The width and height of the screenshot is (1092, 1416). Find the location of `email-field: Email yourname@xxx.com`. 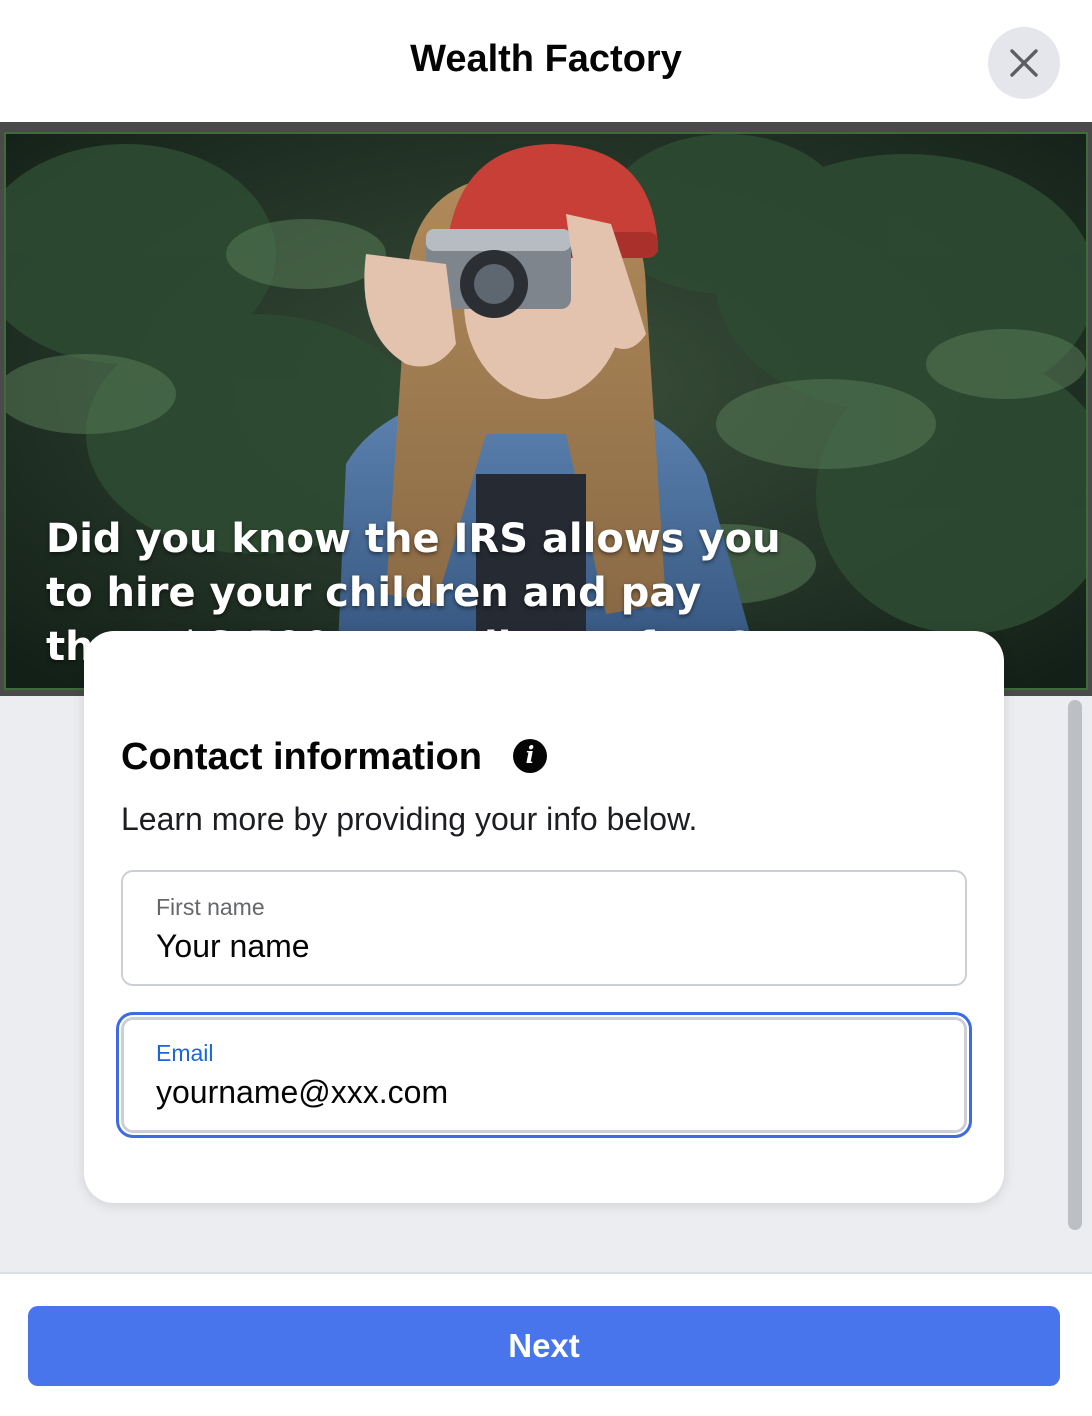

email-field: Email yourname@xxx.com is located at coordinates (544, 1075).